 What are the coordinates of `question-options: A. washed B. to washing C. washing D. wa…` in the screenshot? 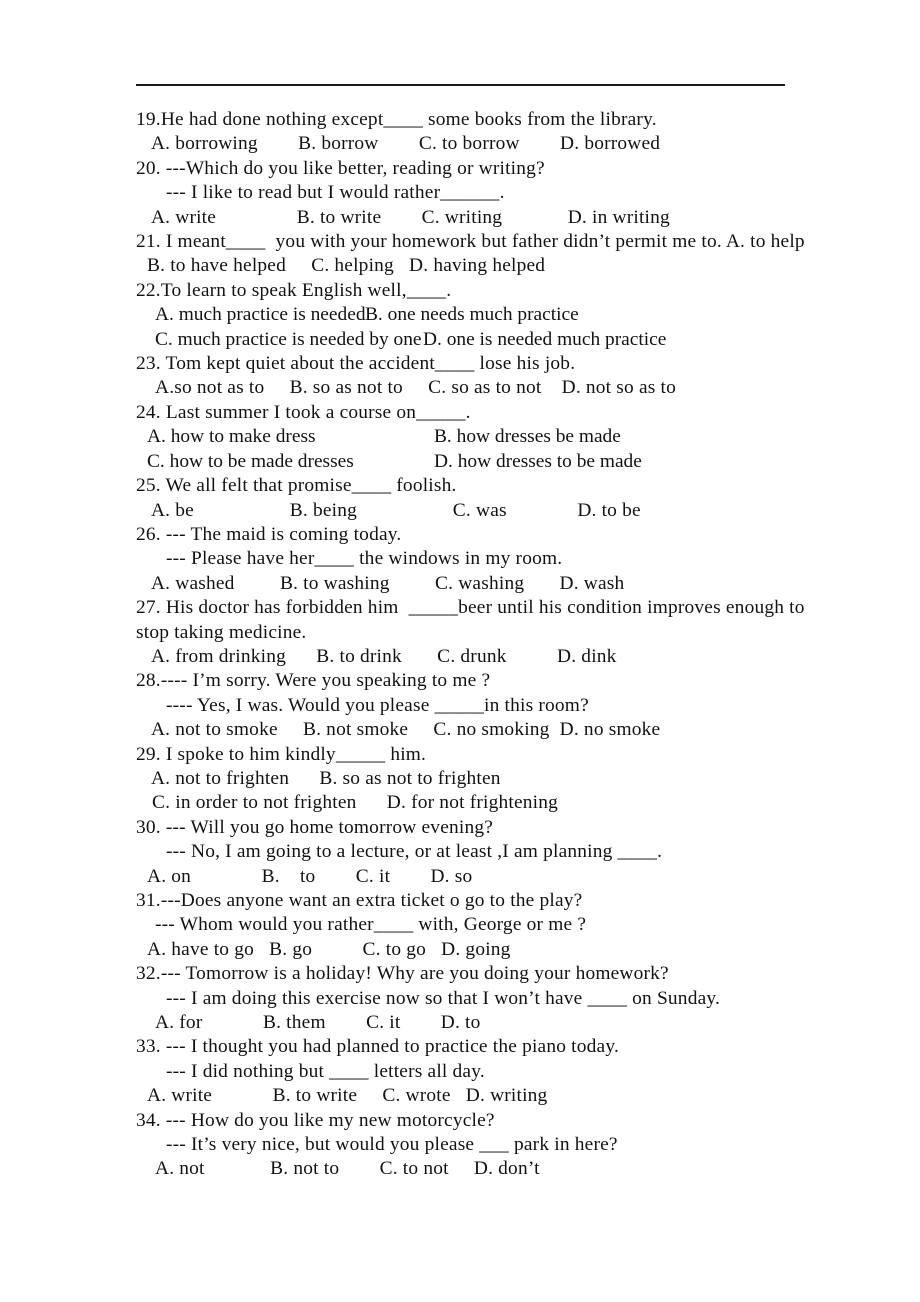 It's located at (386, 583).